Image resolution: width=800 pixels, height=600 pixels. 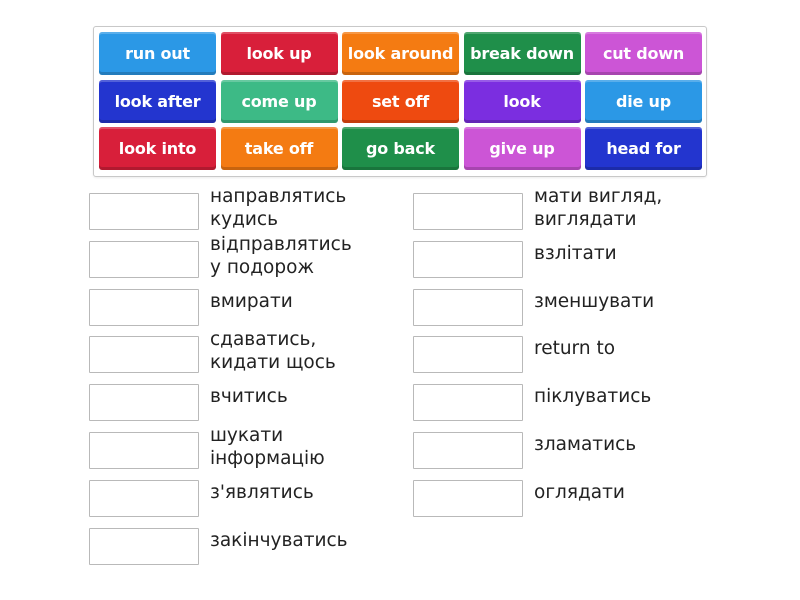 I want to click on definition-label: закінчуватись, so click(x=279, y=540).